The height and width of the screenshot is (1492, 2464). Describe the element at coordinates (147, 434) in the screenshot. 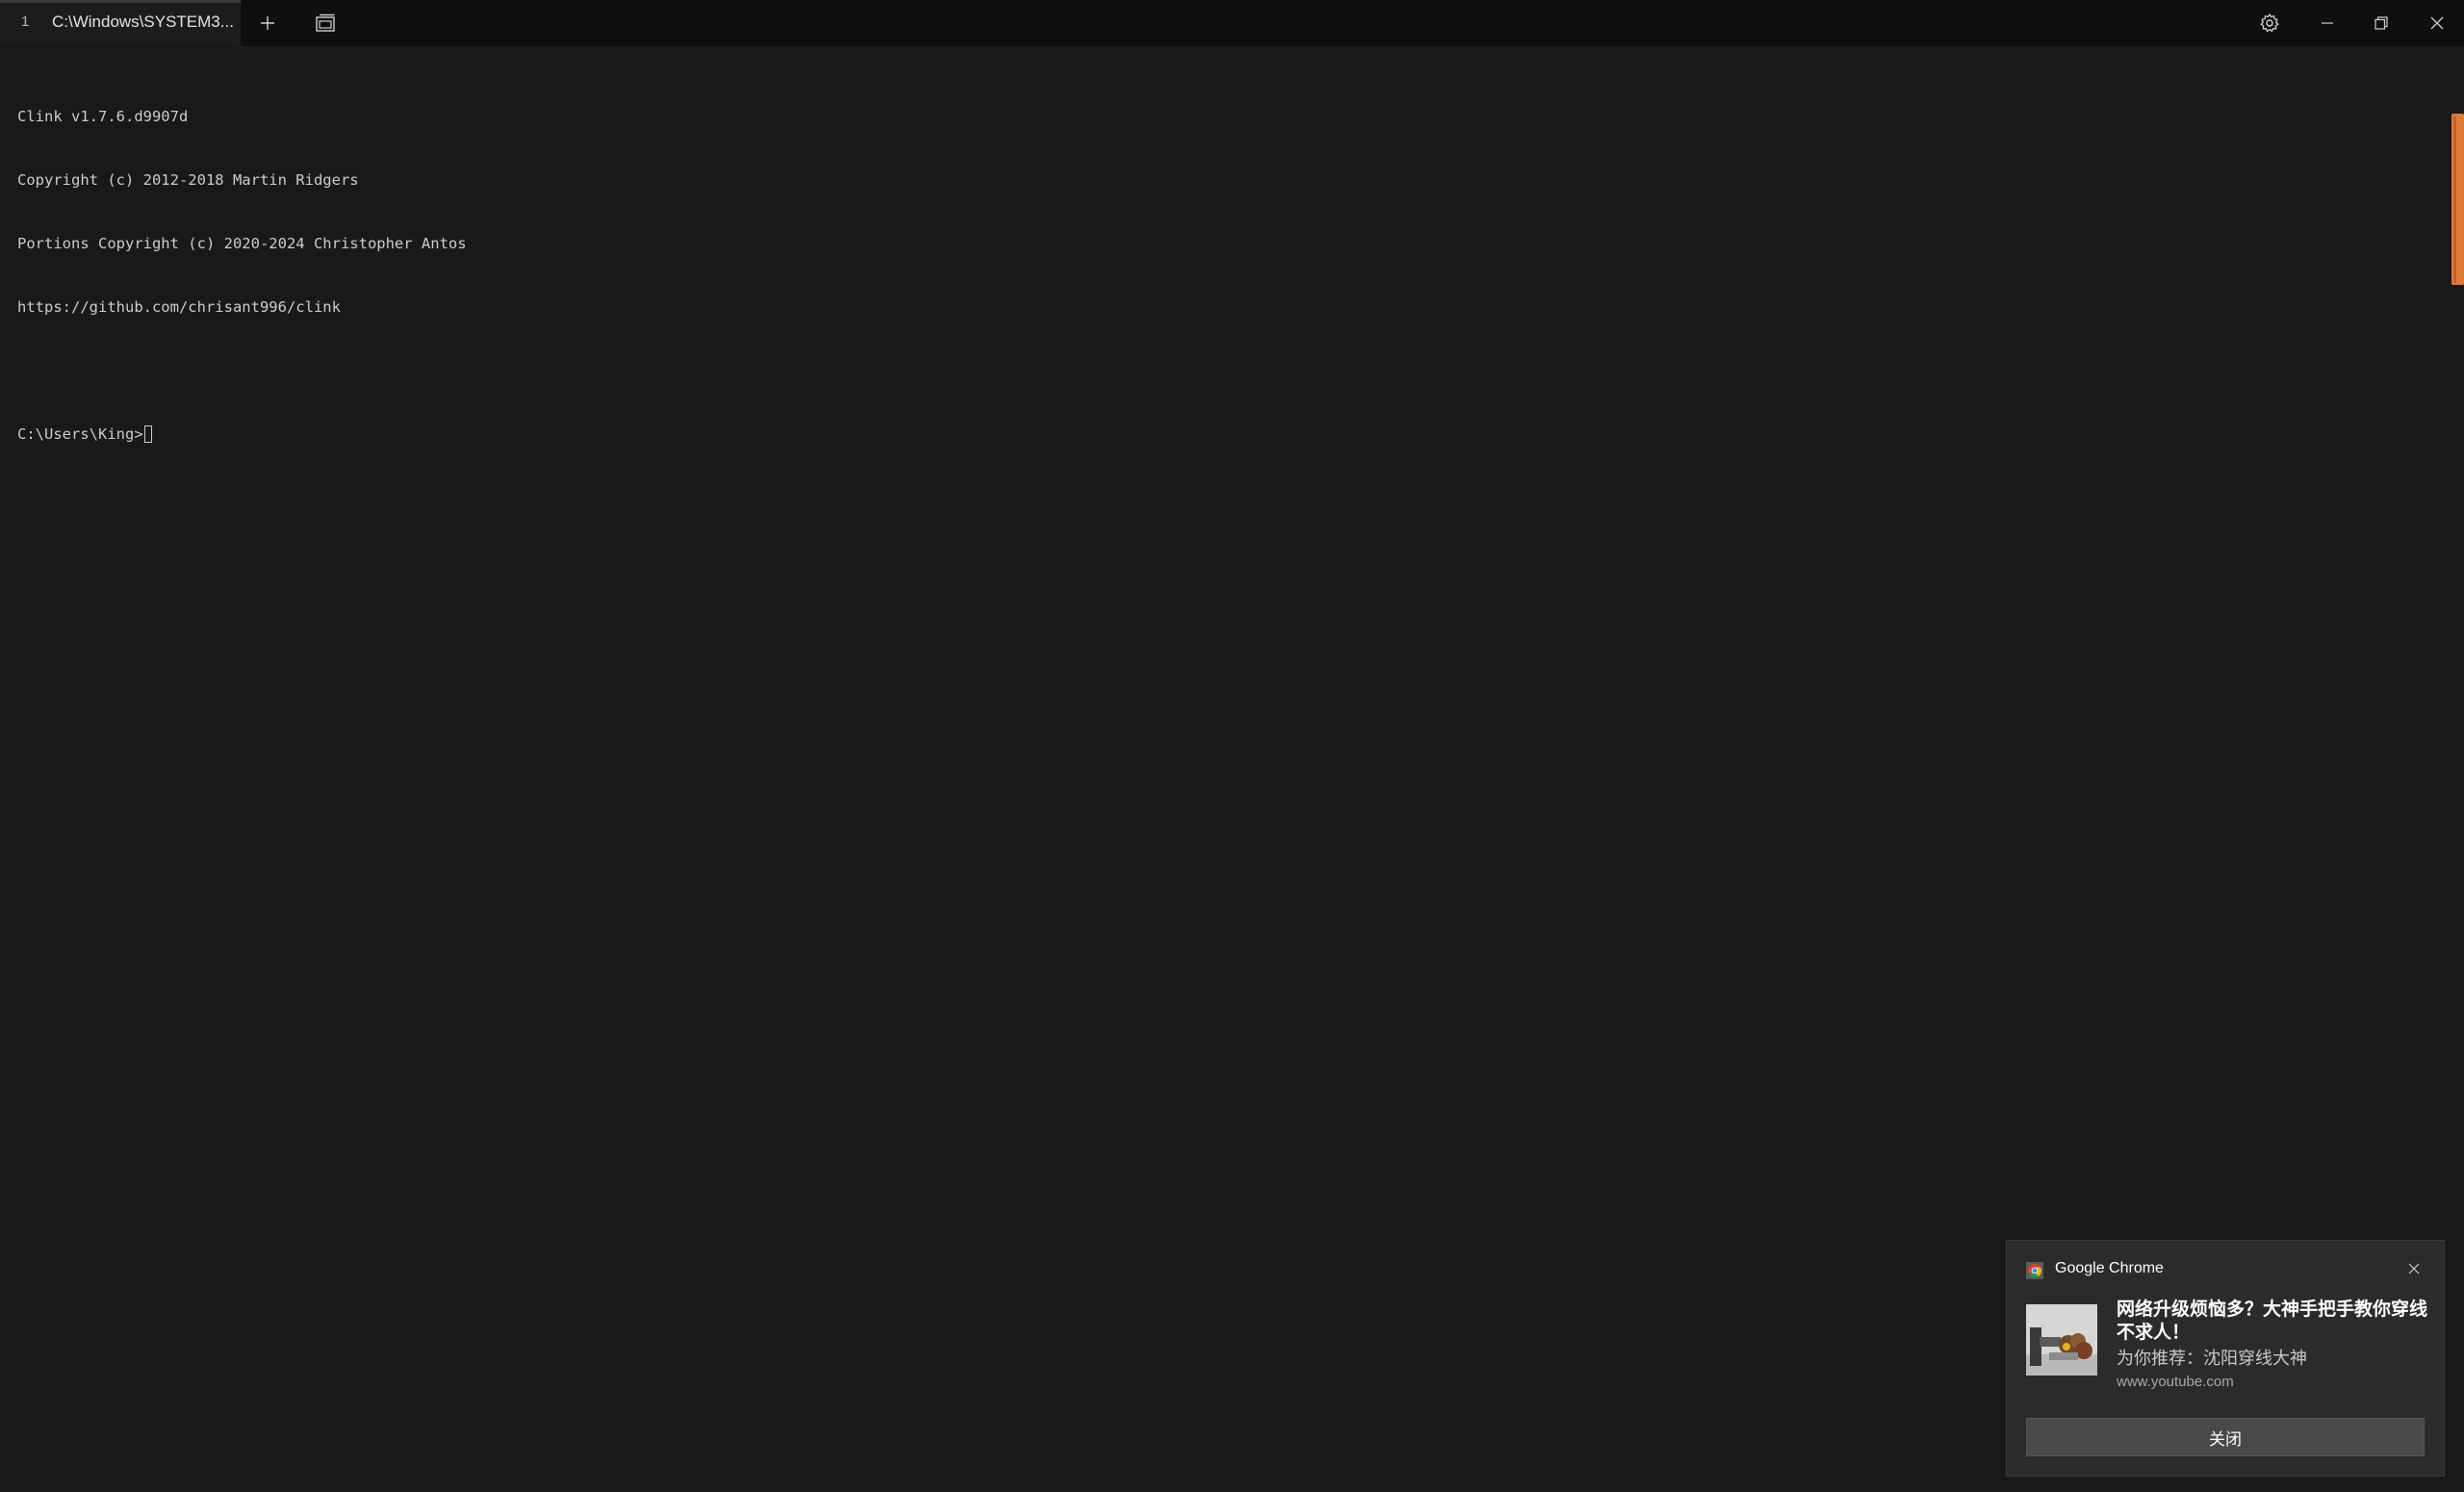

I see `text-cursor` at that location.